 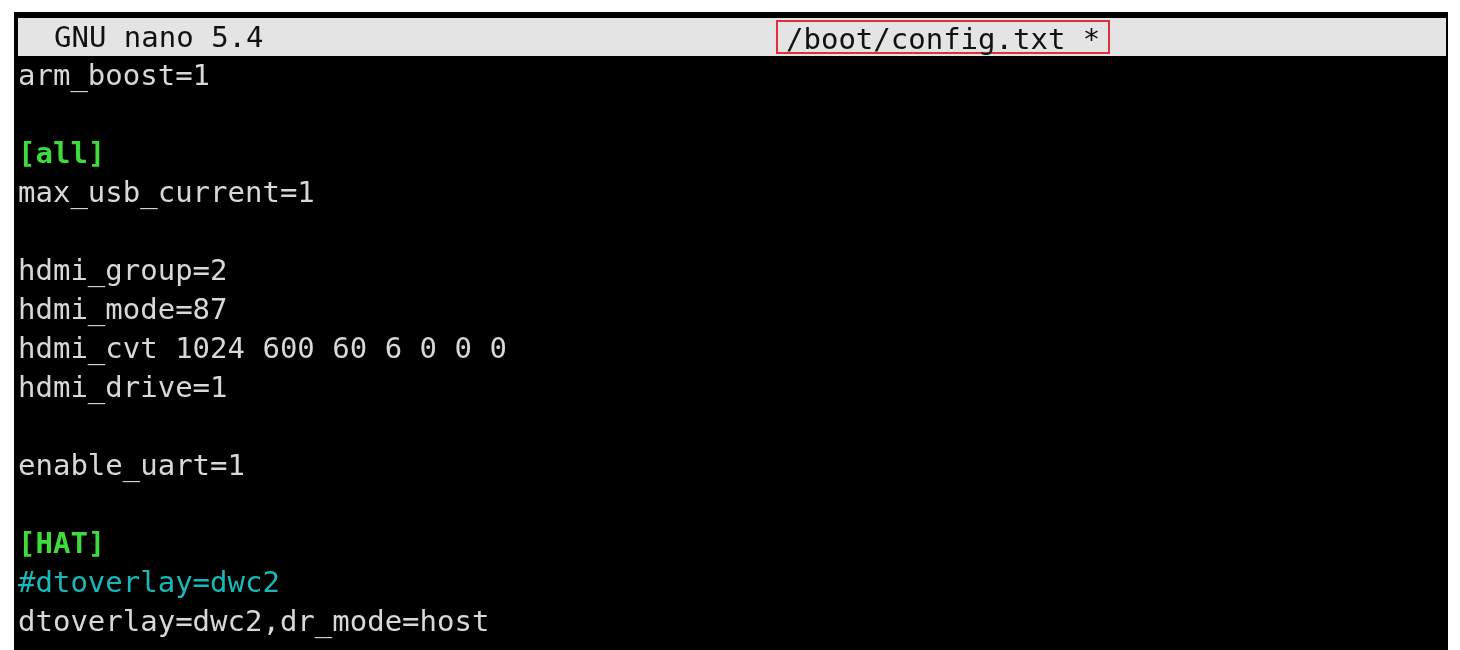 I want to click on config-line: hdmi_cvt 1024 600 60 6 0 0 0, so click(x=262, y=348).